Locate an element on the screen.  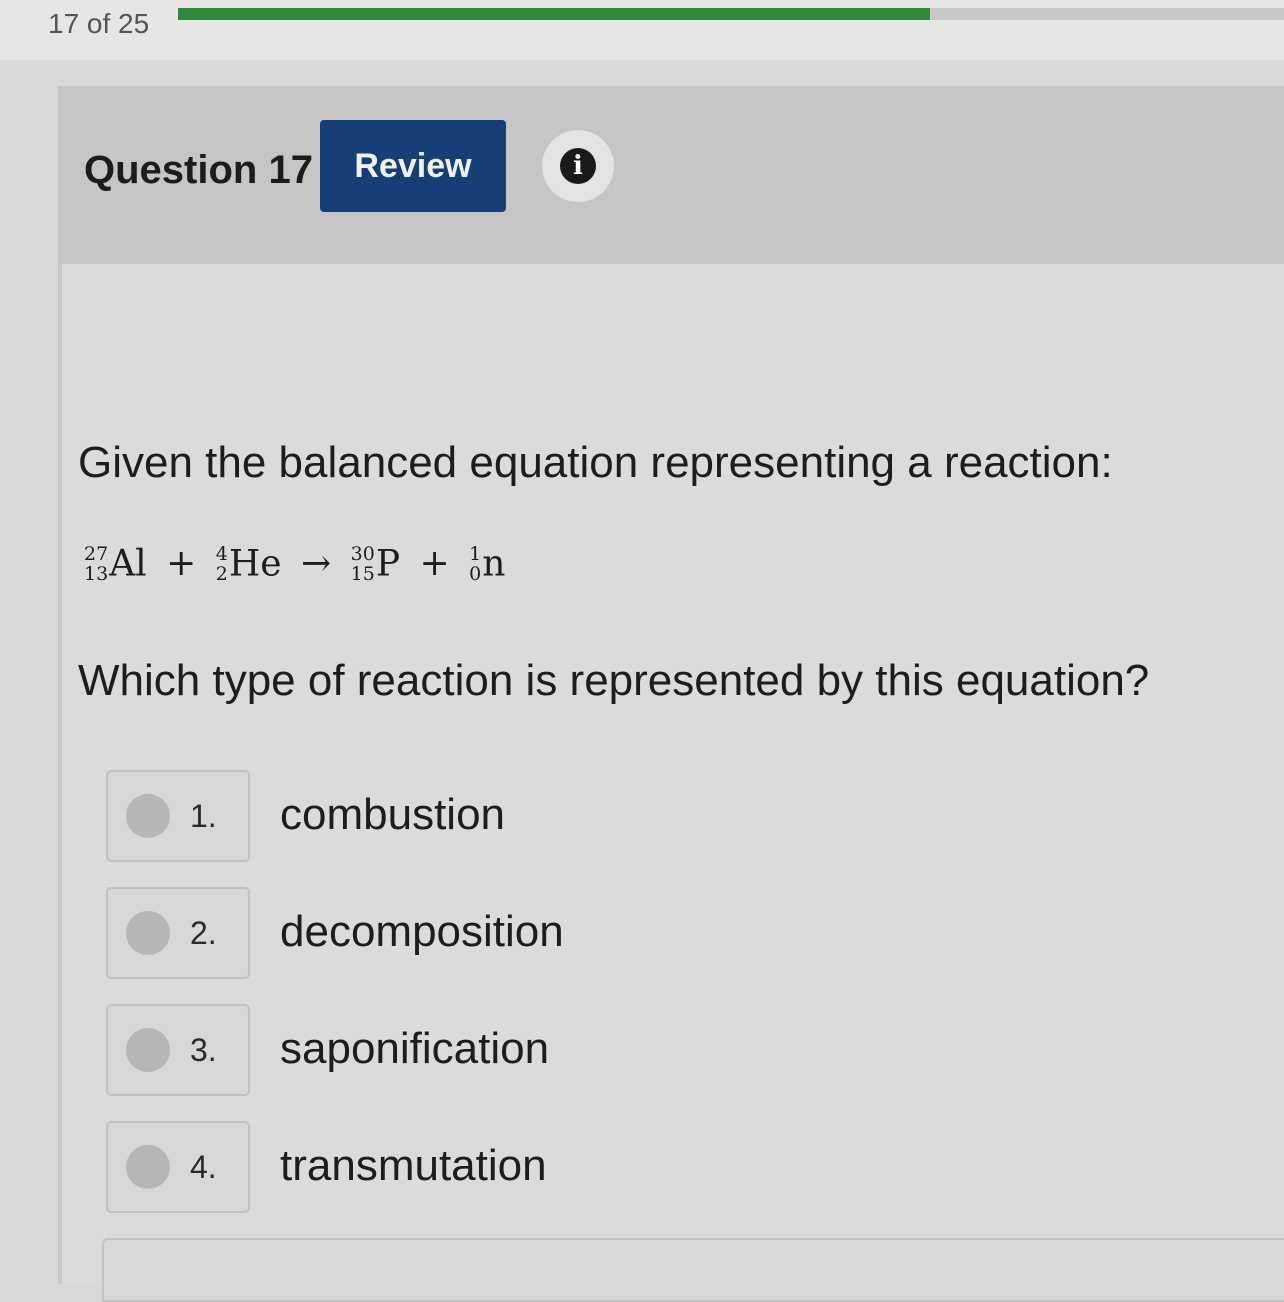
choice-label: saponification is located at coordinates (414, 1049).